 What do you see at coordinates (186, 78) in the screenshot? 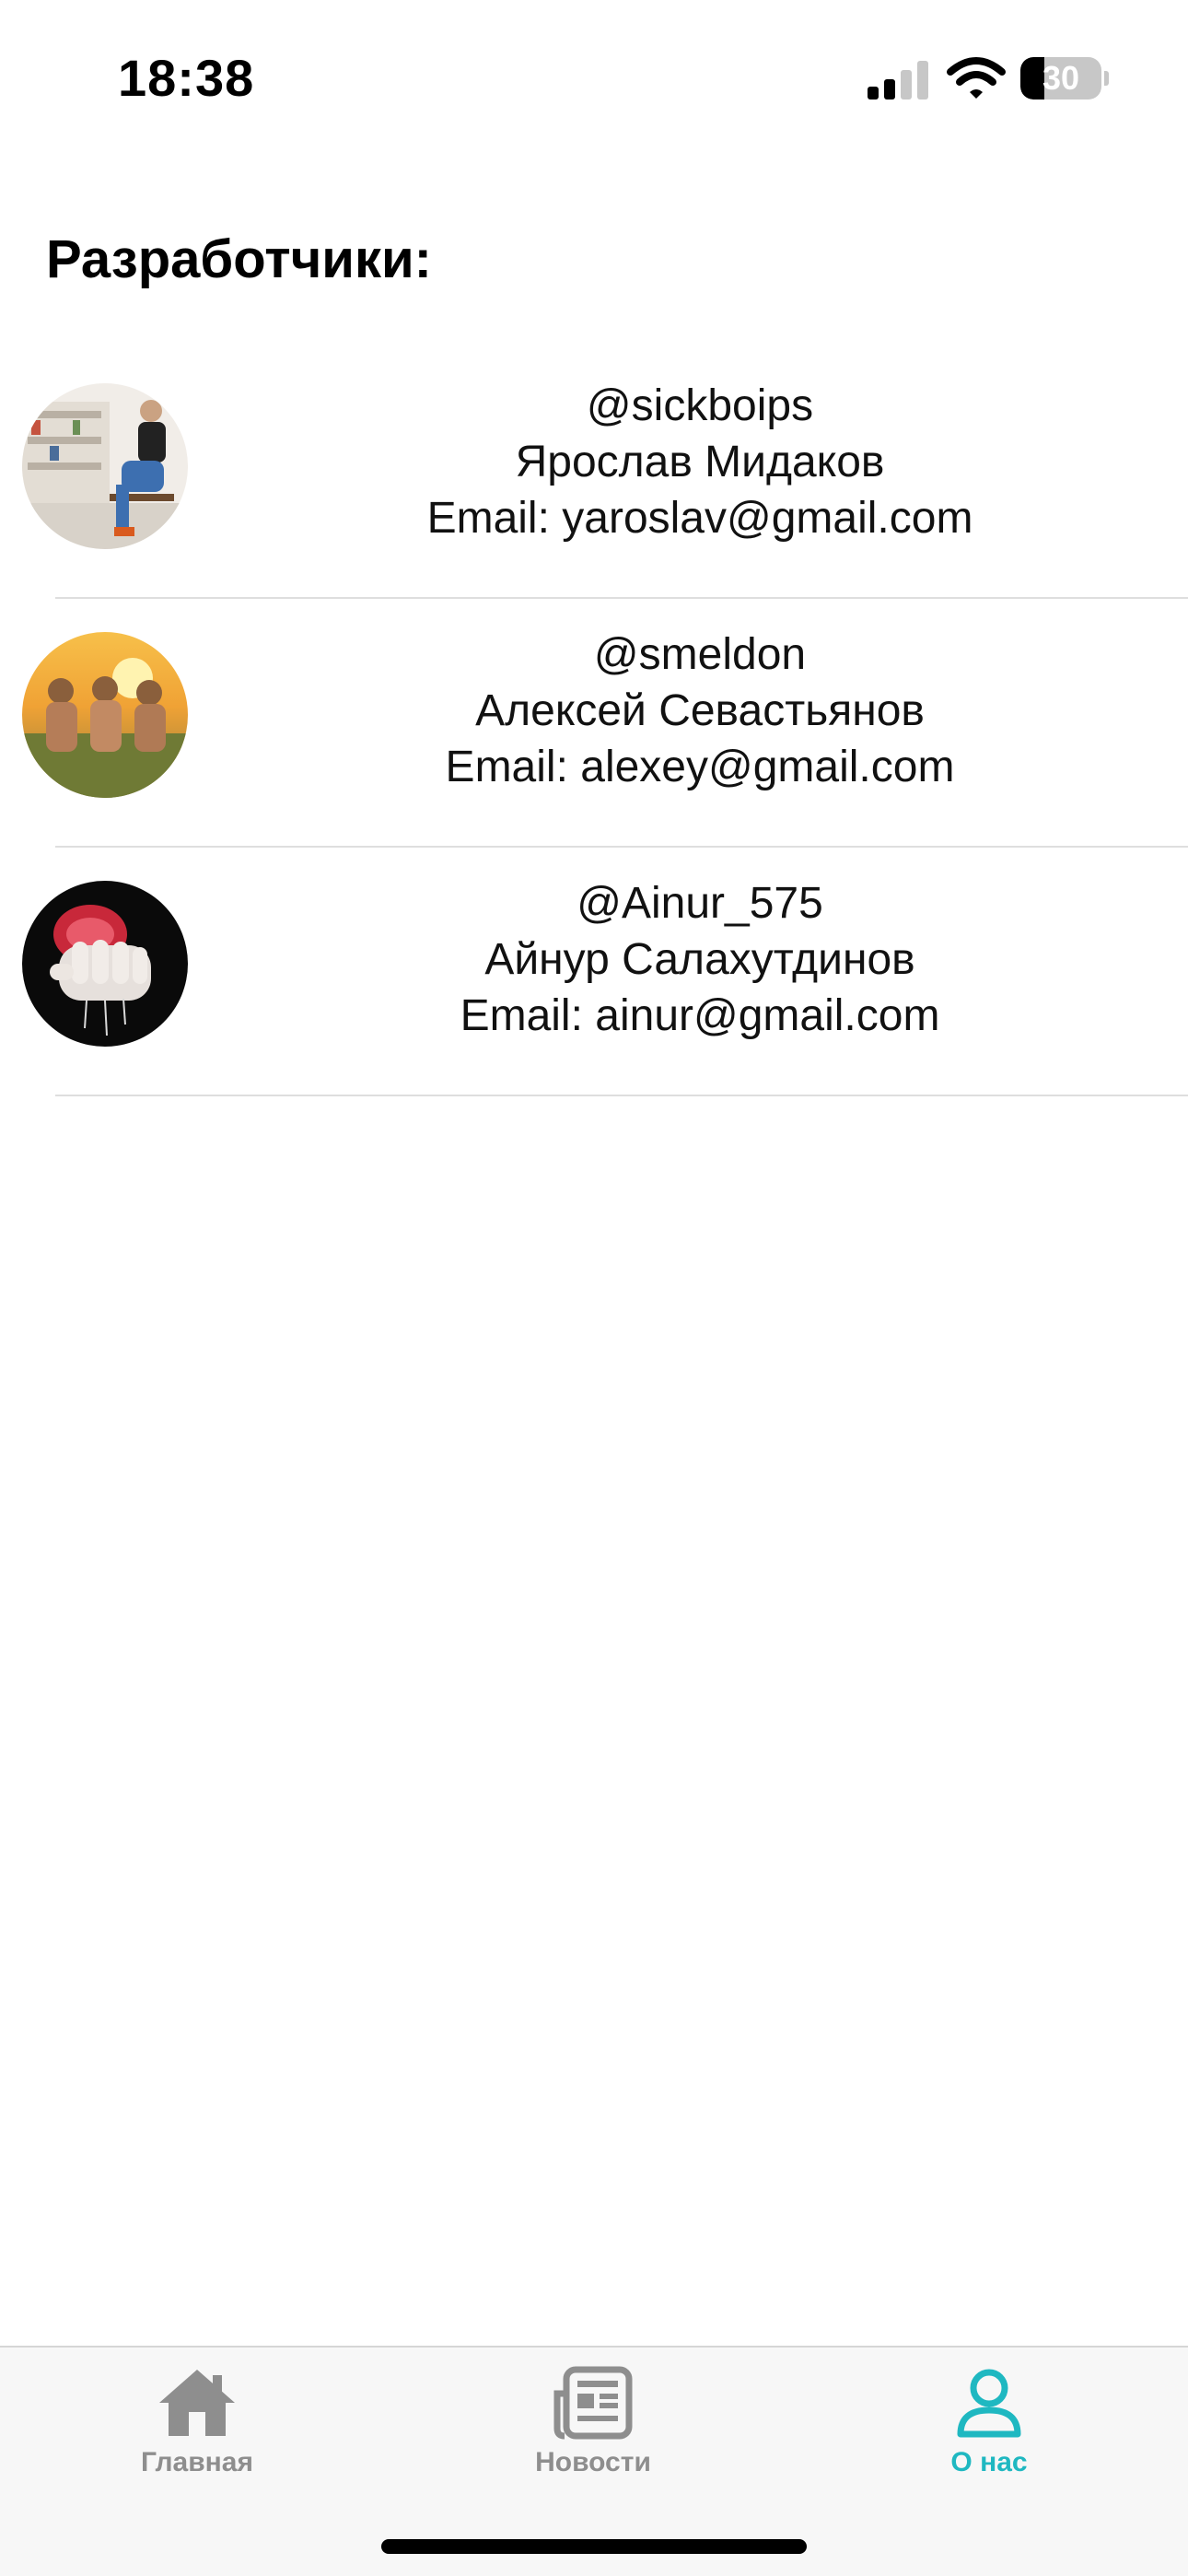
I see `status-time: 18:38` at bounding box center [186, 78].